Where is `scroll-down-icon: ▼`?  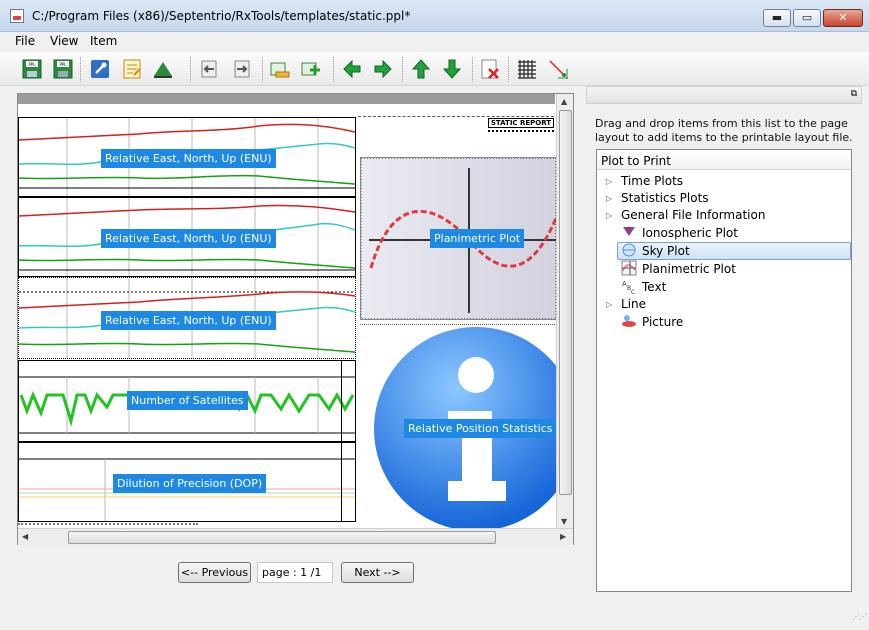 scroll-down-icon: ▼ is located at coordinates (564, 521).